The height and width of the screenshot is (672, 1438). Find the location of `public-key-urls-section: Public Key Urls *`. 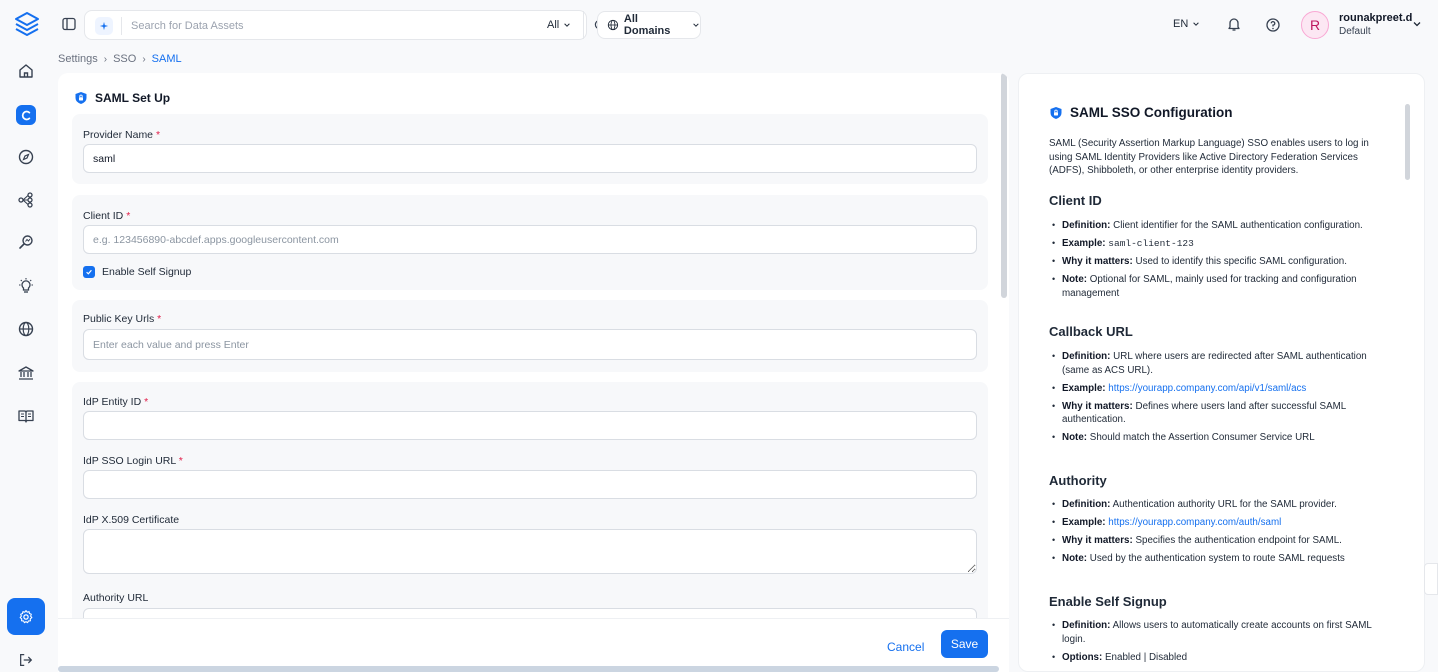

public-key-urls-section: Public Key Urls * is located at coordinates (530, 336).